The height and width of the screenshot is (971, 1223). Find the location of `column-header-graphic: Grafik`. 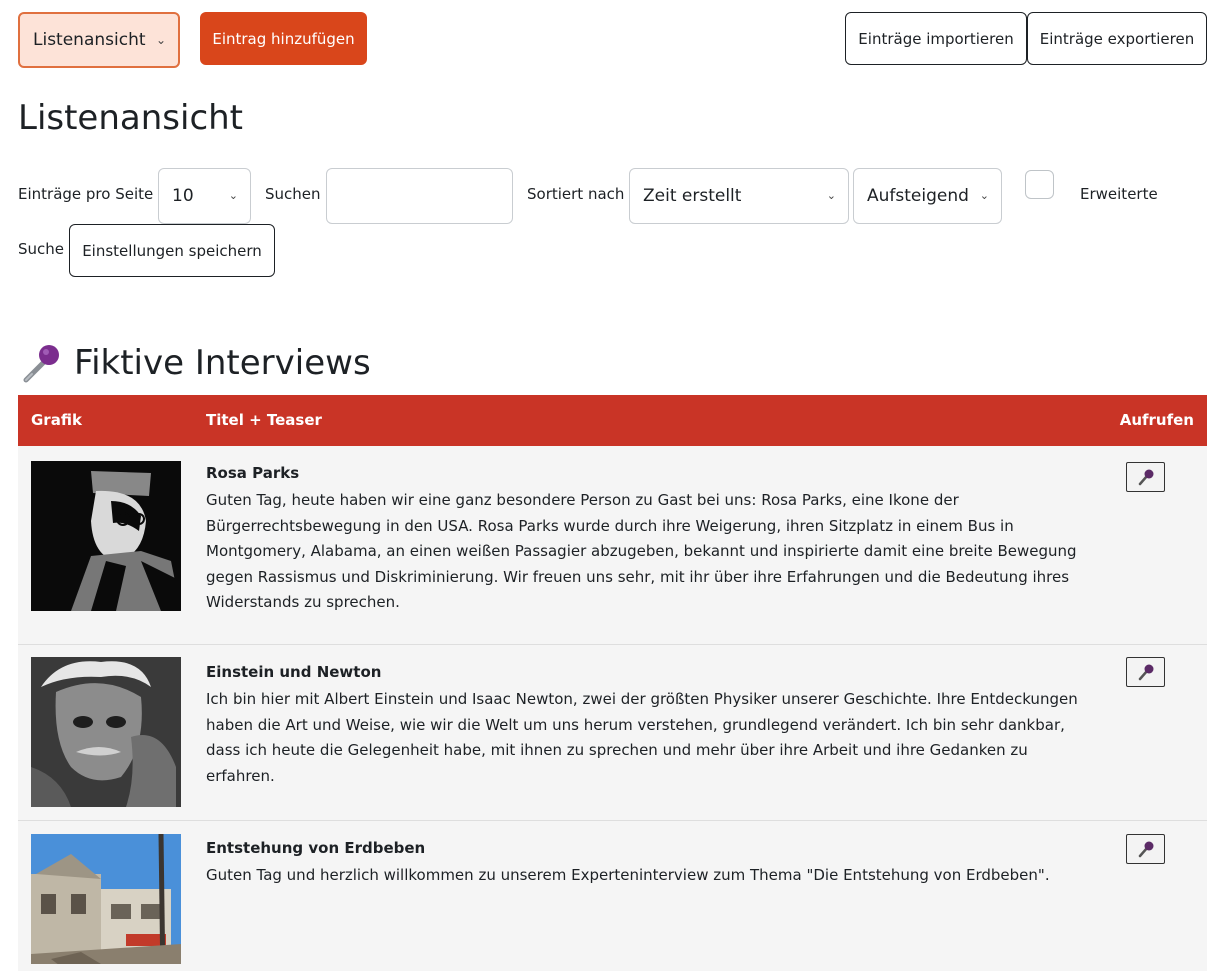

column-header-graphic: Grafik is located at coordinates (56, 420).